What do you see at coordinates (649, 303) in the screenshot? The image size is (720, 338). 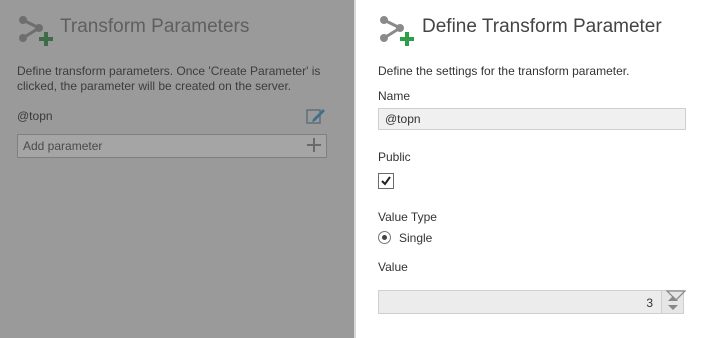 I see `value-number: 3` at bounding box center [649, 303].